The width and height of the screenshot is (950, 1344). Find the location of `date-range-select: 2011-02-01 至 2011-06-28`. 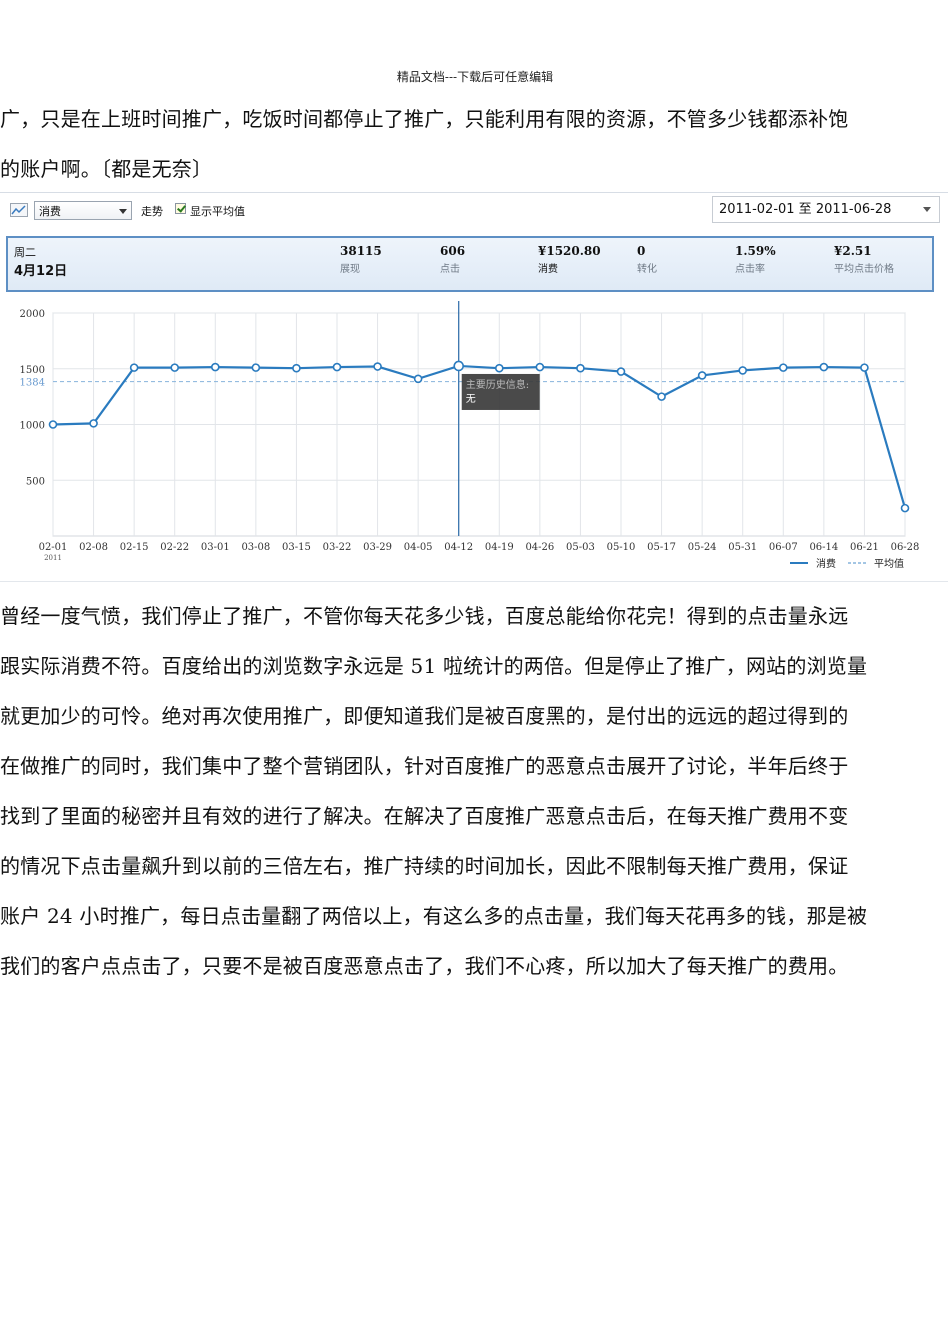

date-range-select: 2011-02-01 至 2011-06-28 is located at coordinates (826, 209).